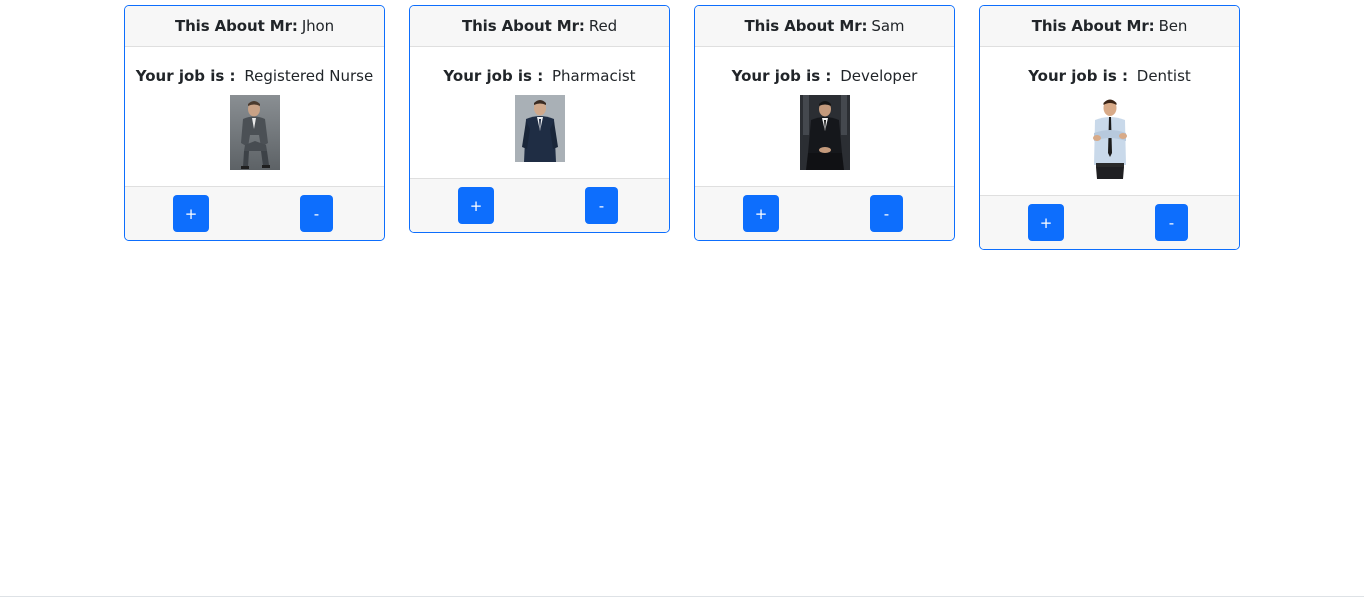 The height and width of the screenshot is (597, 1364). I want to click on card-body: Your job is : Developer, so click(824, 116).